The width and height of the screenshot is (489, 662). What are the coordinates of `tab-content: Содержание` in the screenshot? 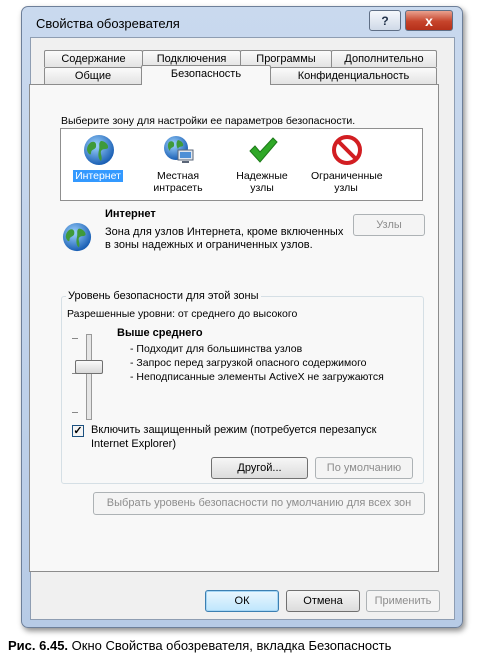 It's located at (93, 58).